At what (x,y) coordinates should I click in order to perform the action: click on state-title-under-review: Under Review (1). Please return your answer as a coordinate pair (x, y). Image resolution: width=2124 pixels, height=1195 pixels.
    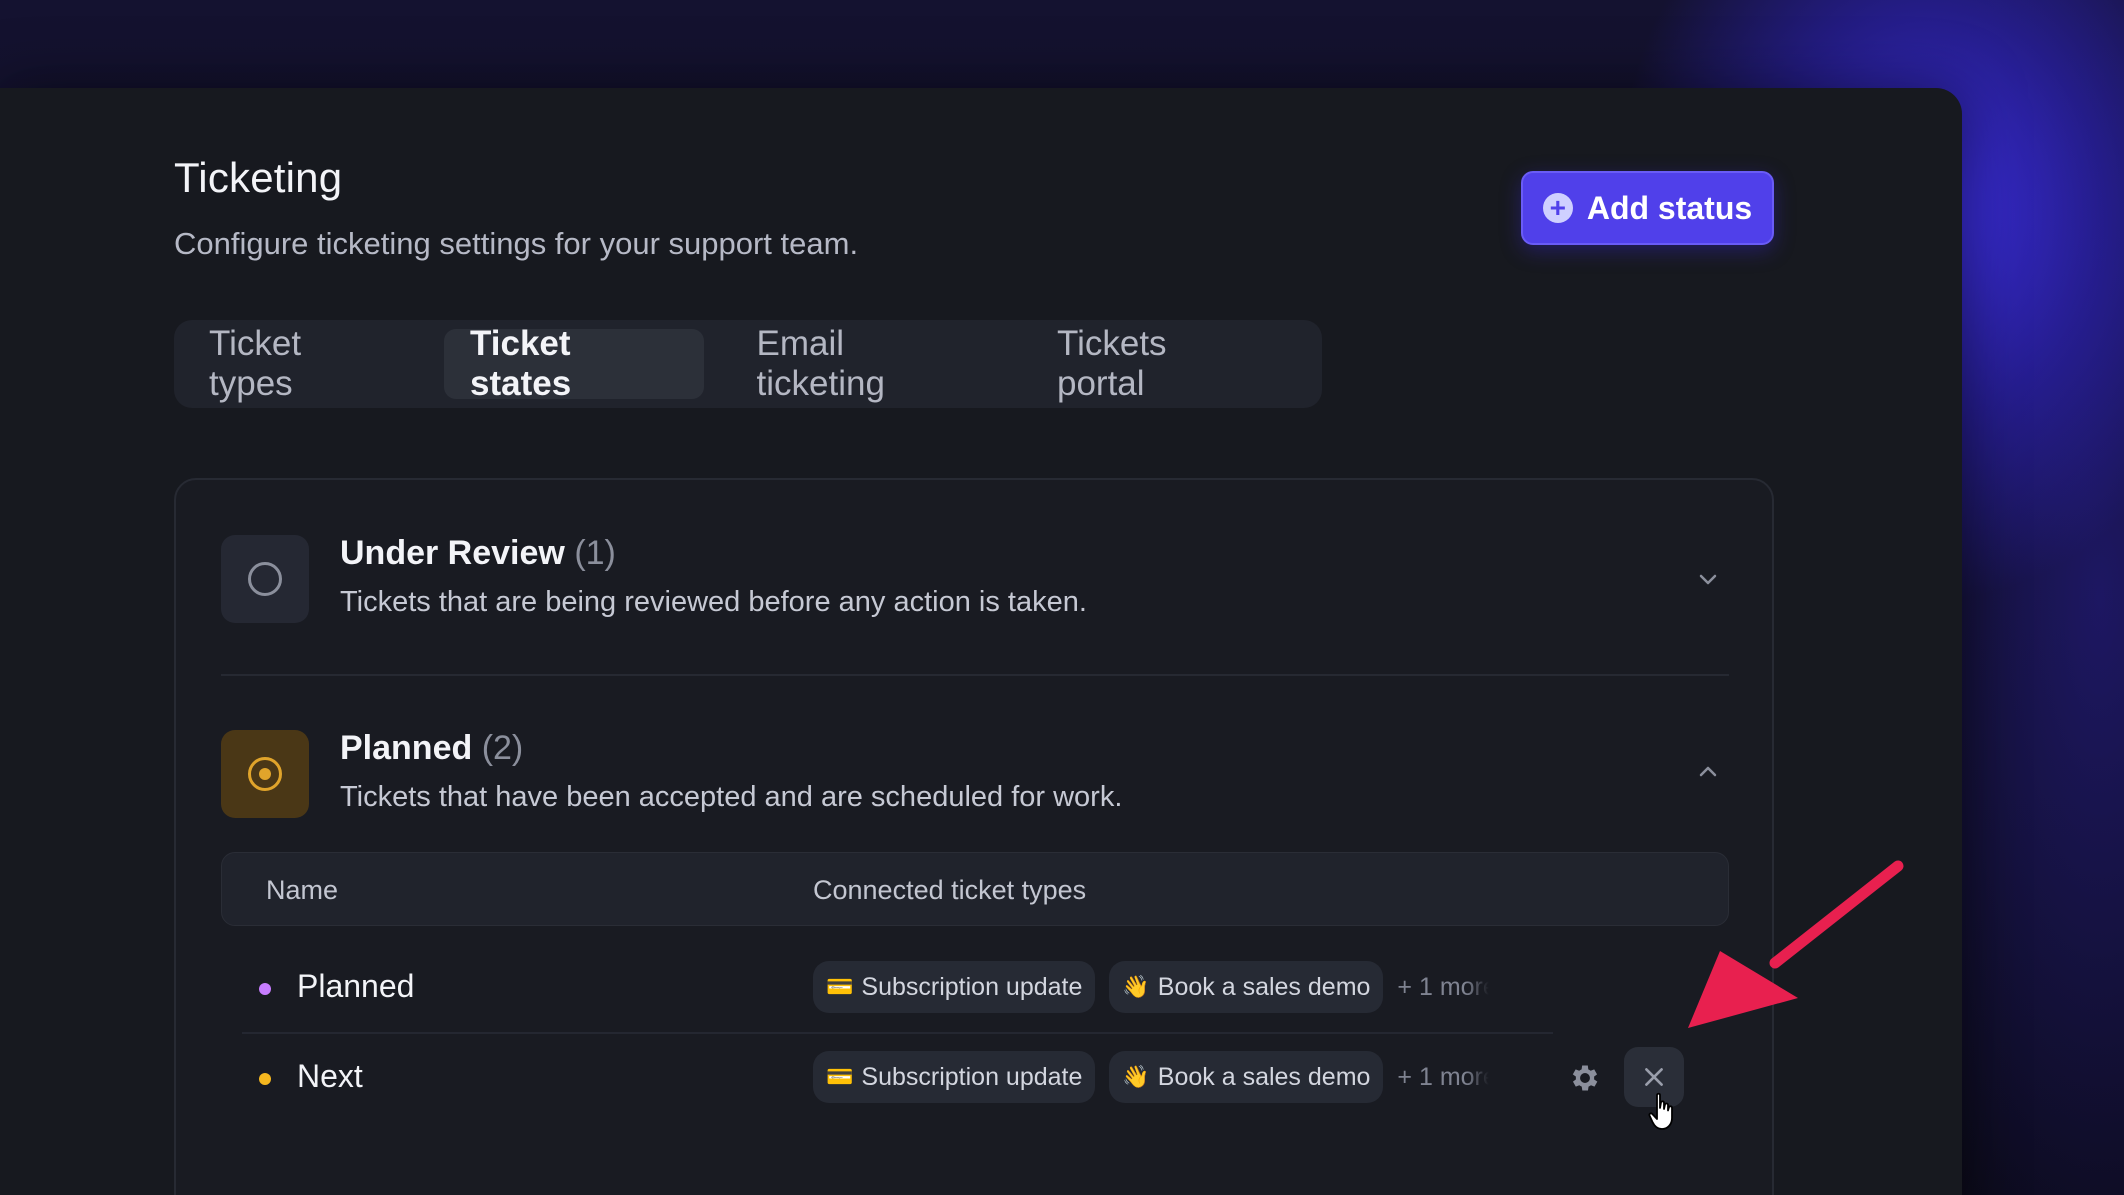
    Looking at the image, I should click on (478, 553).